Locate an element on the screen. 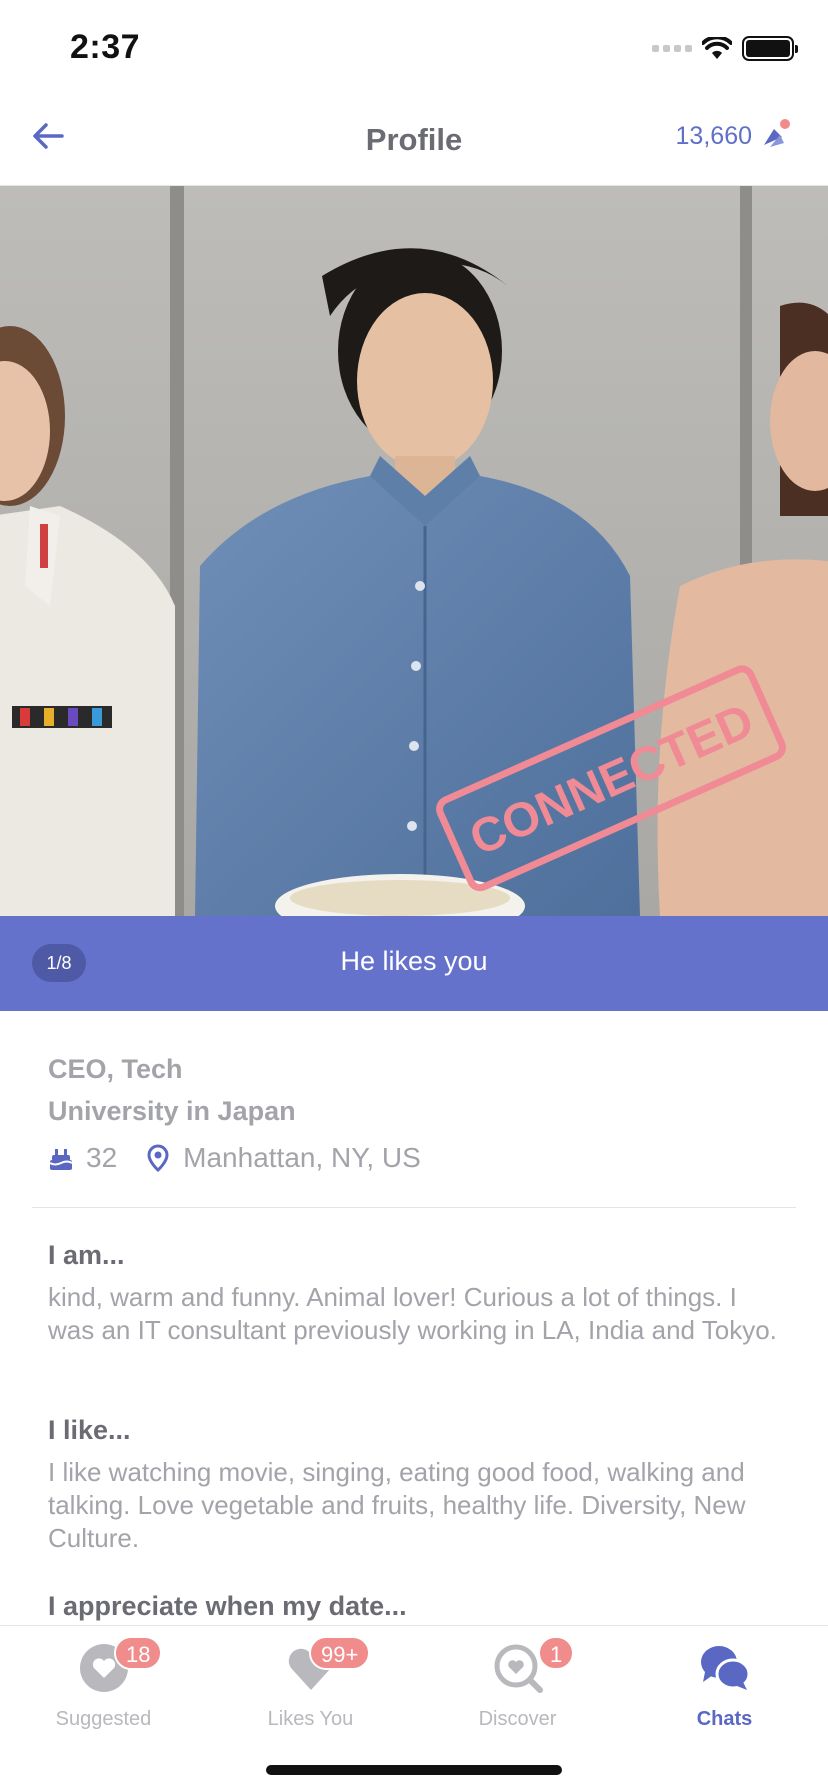 This screenshot has width=828, height=1792. tab-discover: 1 Discover is located at coordinates (517, 1686).